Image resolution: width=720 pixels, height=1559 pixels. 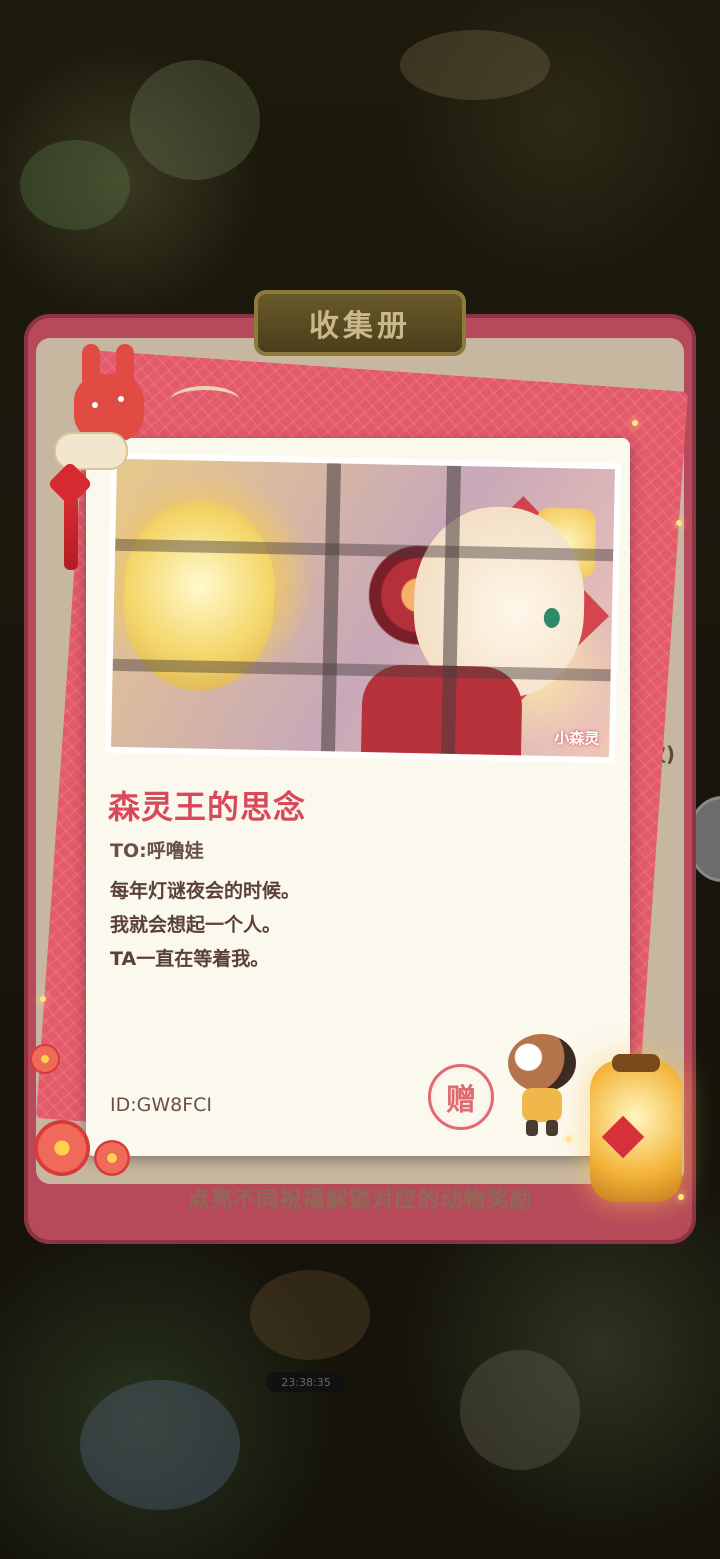 I want to click on card-id: ID:GW8FCI, so click(x=161, y=1105).